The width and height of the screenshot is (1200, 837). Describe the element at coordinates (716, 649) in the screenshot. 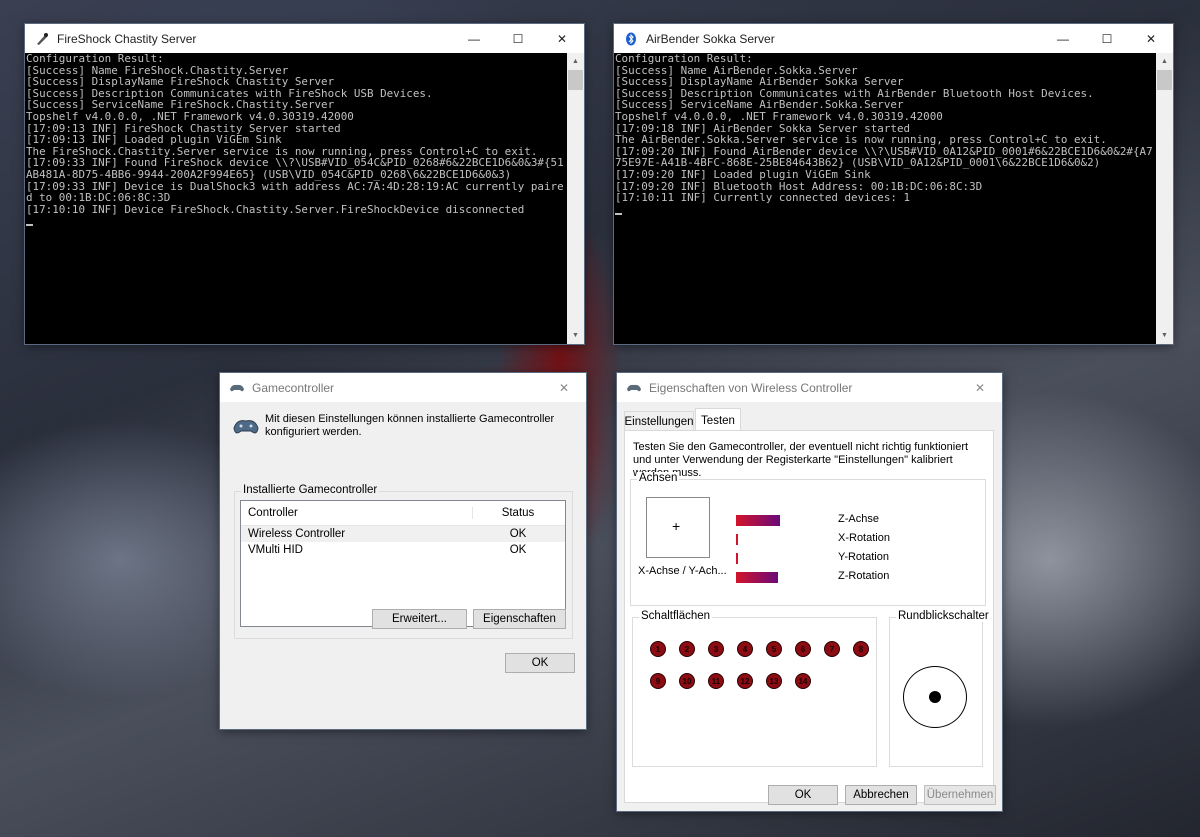

I see `controller-button-indicator: 3` at that location.